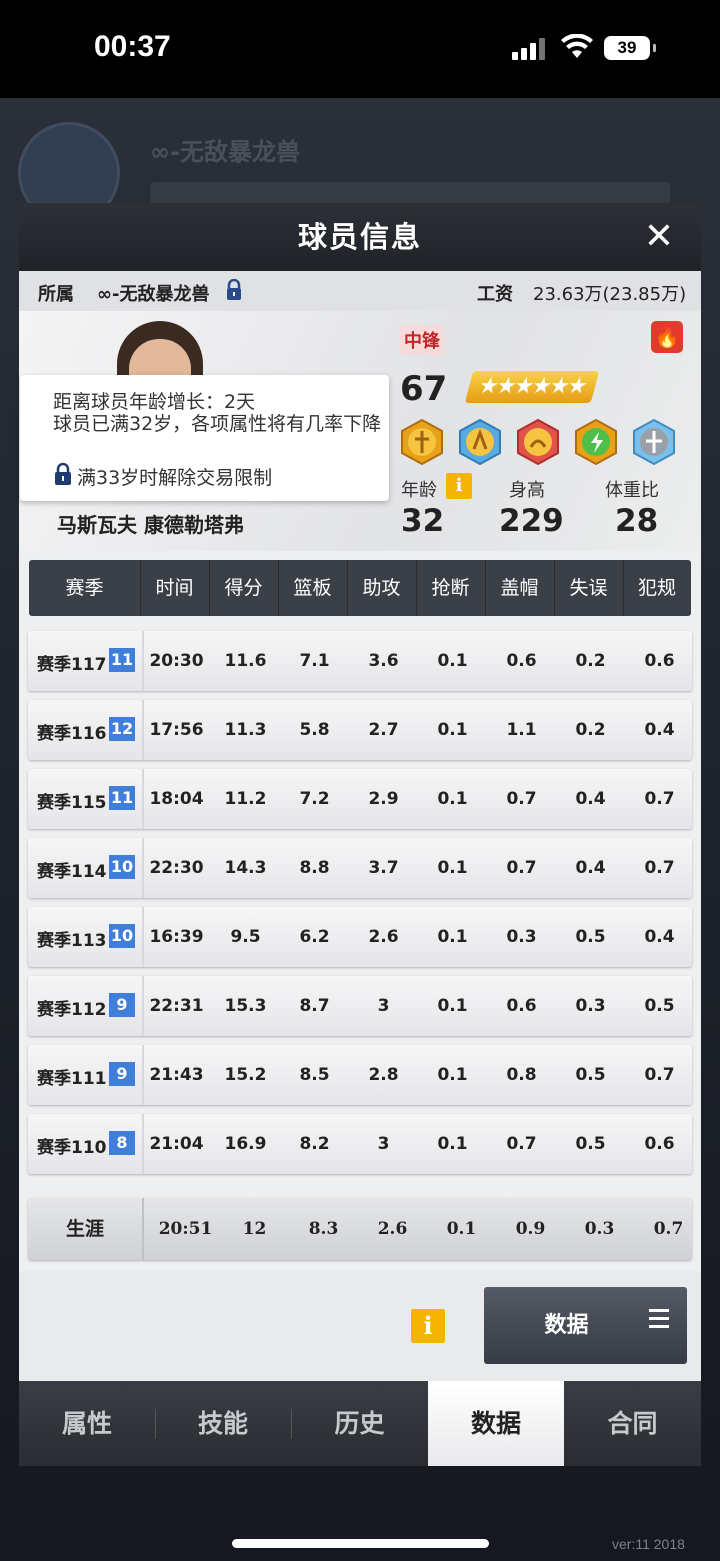  What do you see at coordinates (86, 1006) in the screenshot?
I see `season-cell: 赛季112 9` at bounding box center [86, 1006].